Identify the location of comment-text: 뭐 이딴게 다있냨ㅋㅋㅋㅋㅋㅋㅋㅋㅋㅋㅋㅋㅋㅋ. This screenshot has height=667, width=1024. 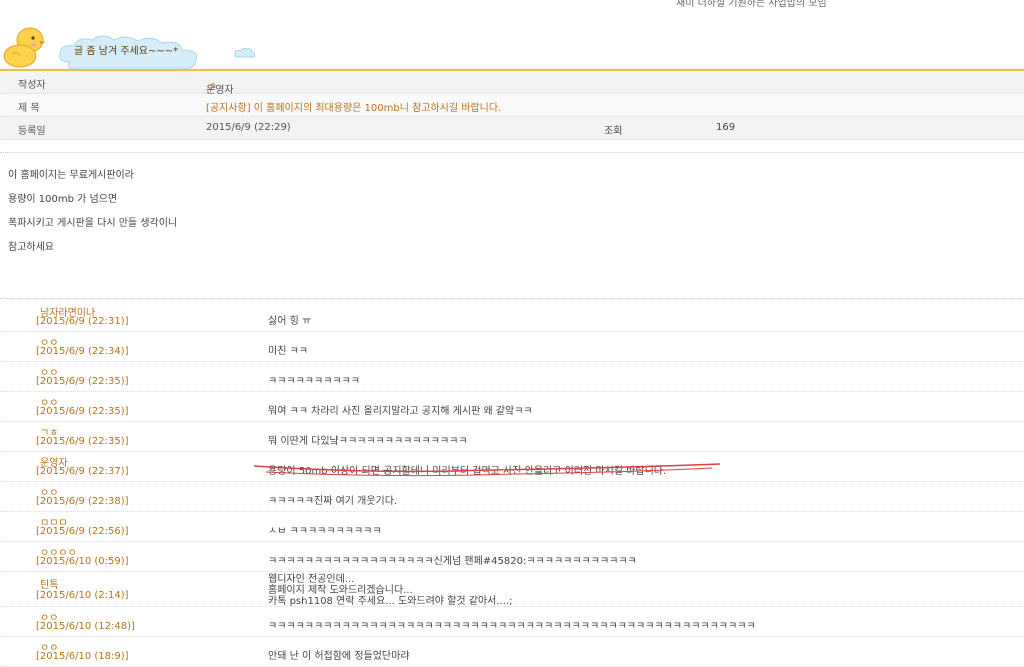
(368, 441).